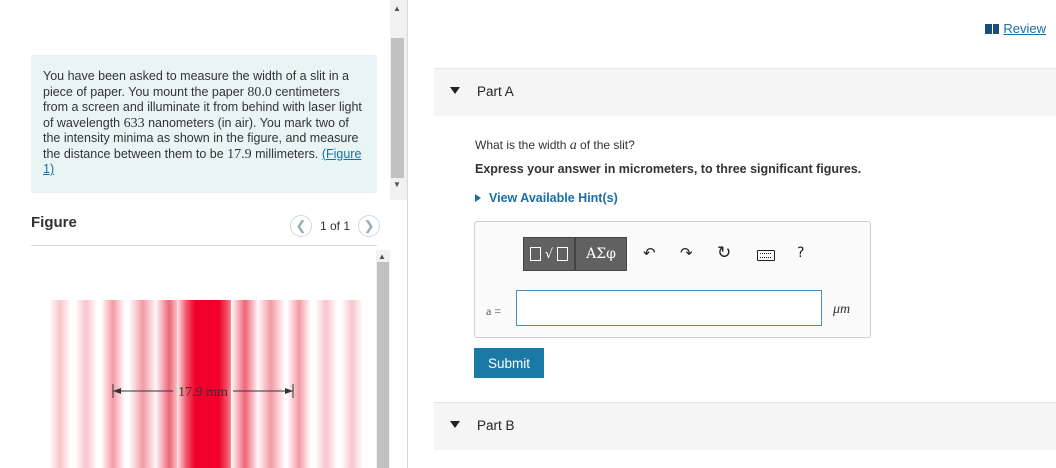 Image resolution: width=1056 pixels, height=468 pixels. What do you see at coordinates (494, 311) in the screenshot?
I see `answer-variable-label: a =` at bounding box center [494, 311].